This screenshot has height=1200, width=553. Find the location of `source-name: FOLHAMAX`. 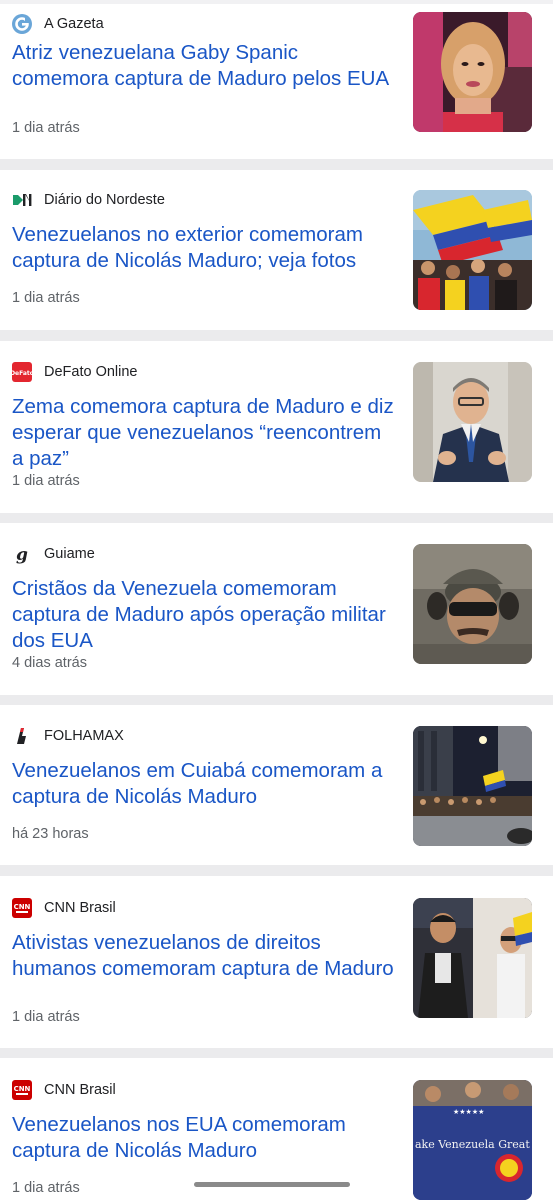

source-name: FOLHAMAX is located at coordinates (84, 736).